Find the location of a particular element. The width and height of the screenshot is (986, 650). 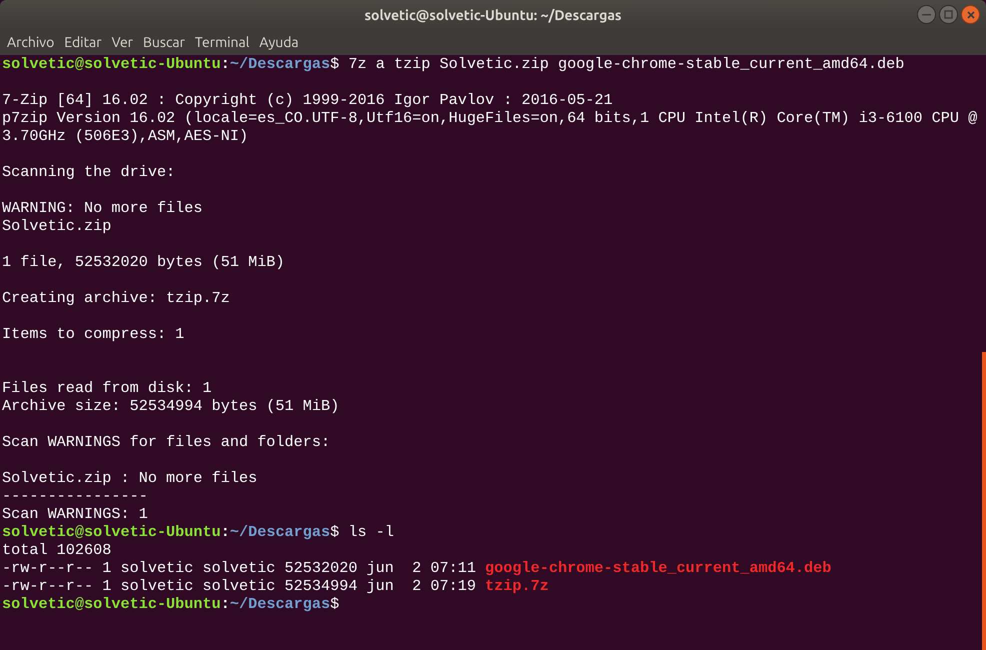

maximize-button is located at coordinates (948, 14).